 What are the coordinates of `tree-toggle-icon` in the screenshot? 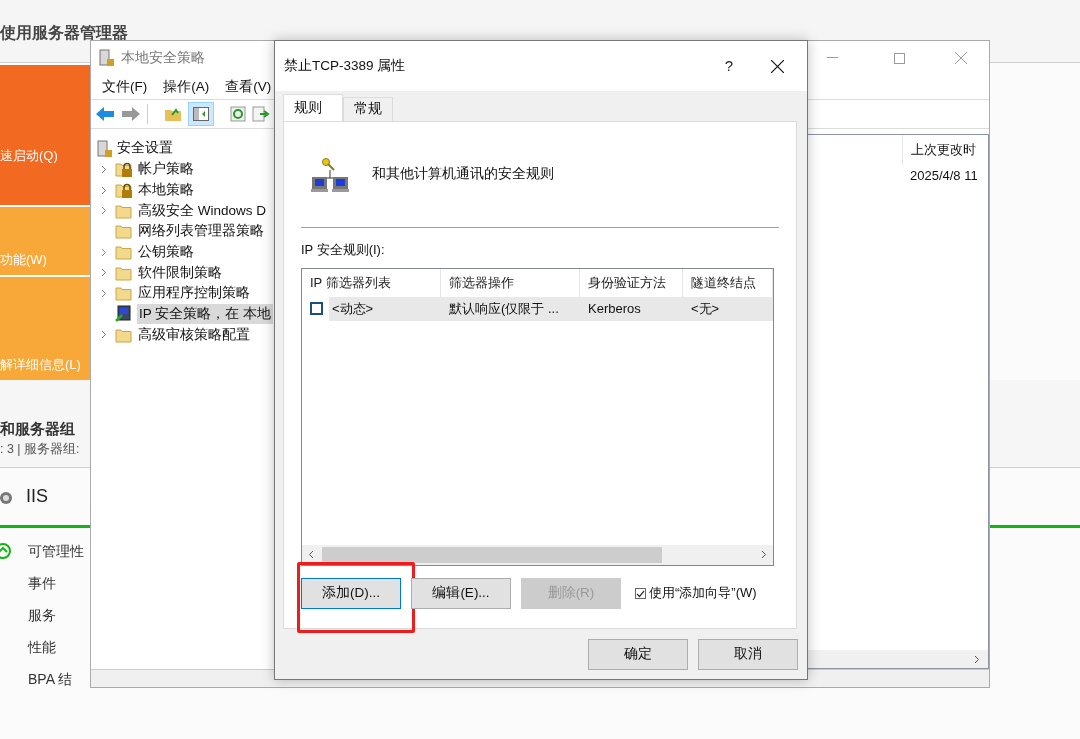 It's located at (201, 114).